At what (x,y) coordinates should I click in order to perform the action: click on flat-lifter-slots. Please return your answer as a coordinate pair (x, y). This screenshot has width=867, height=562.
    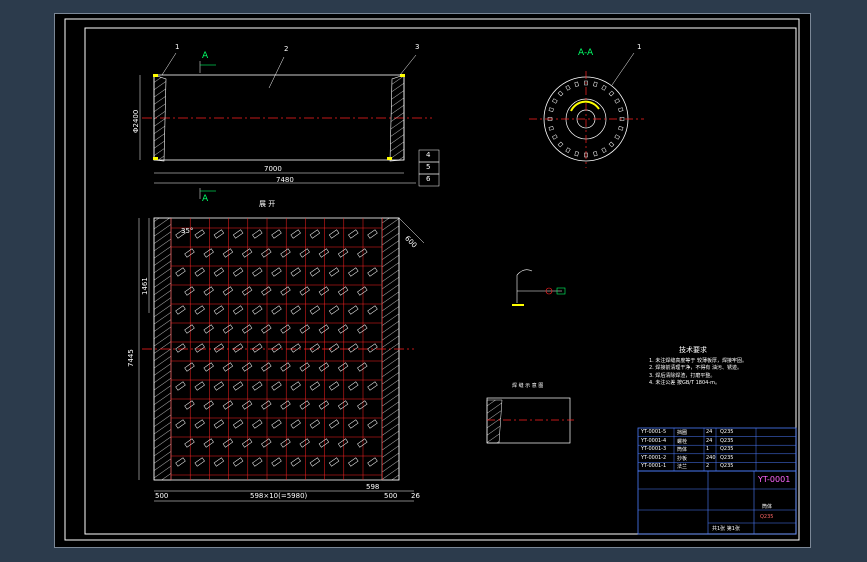
    Looking at the image, I should click on (276, 348).